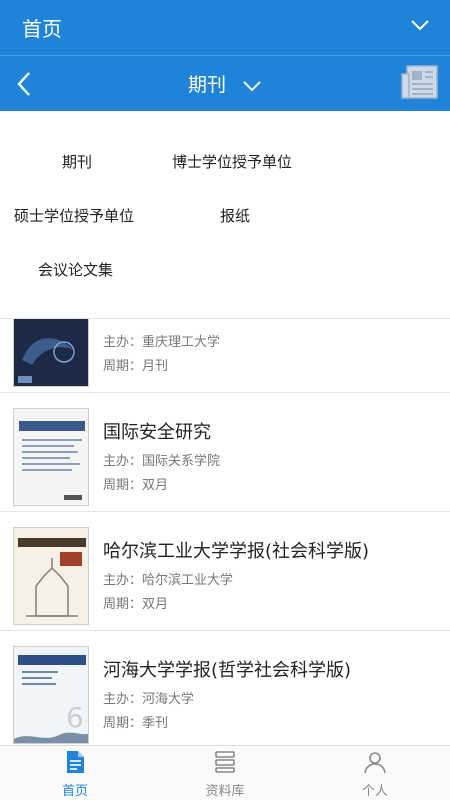 Image resolution: width=450 pixels, height=800 pixels. I want to click on cover-art-icon: 6, so click(51, 695).